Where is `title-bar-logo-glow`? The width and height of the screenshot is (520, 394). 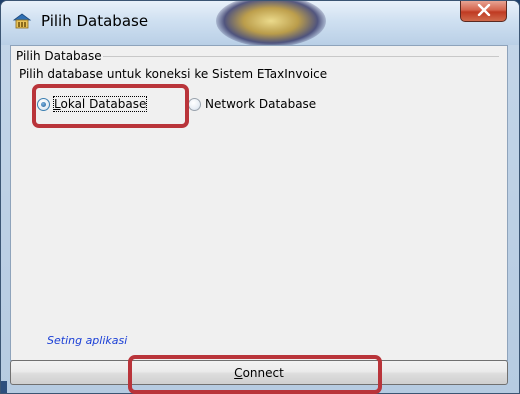 title-bar-logo-glow is located at coordinates (271, 24).